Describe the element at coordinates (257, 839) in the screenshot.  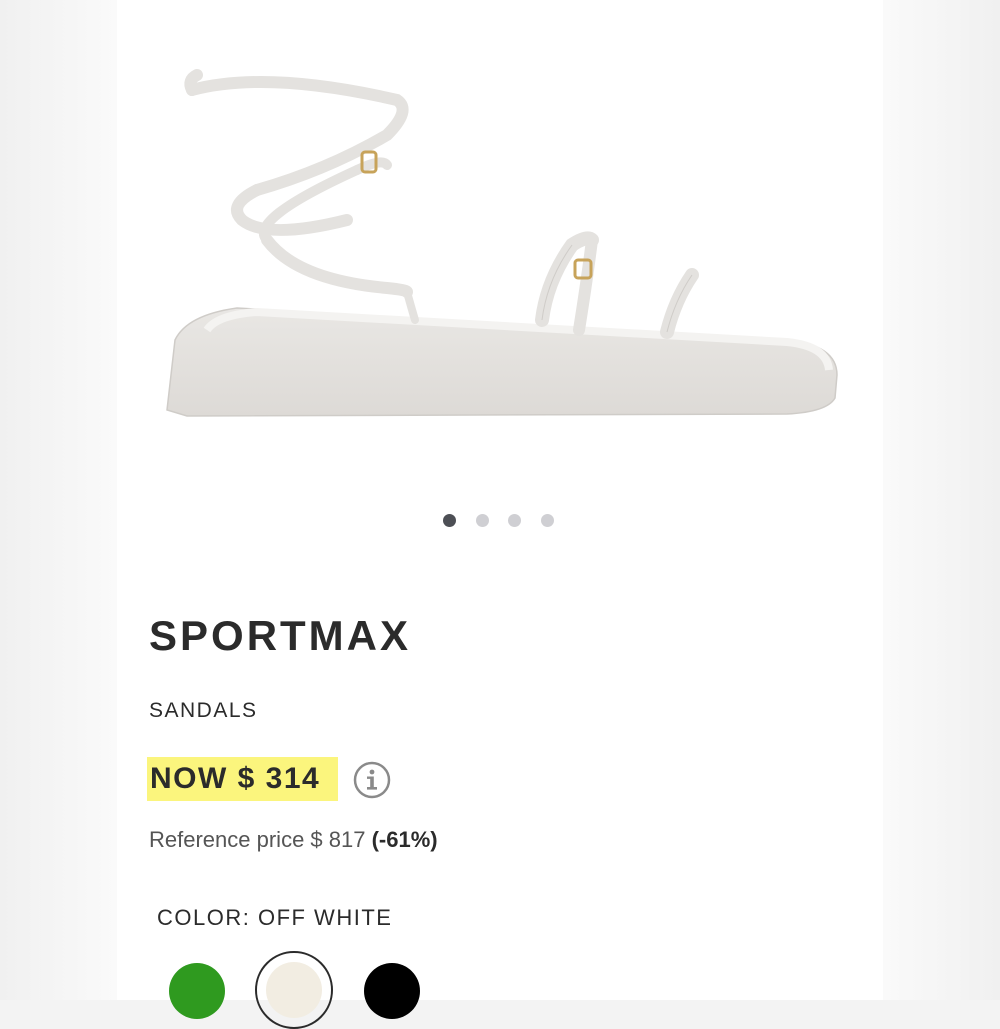
I see `reference-price-label: Reference price $ 817` at that location.